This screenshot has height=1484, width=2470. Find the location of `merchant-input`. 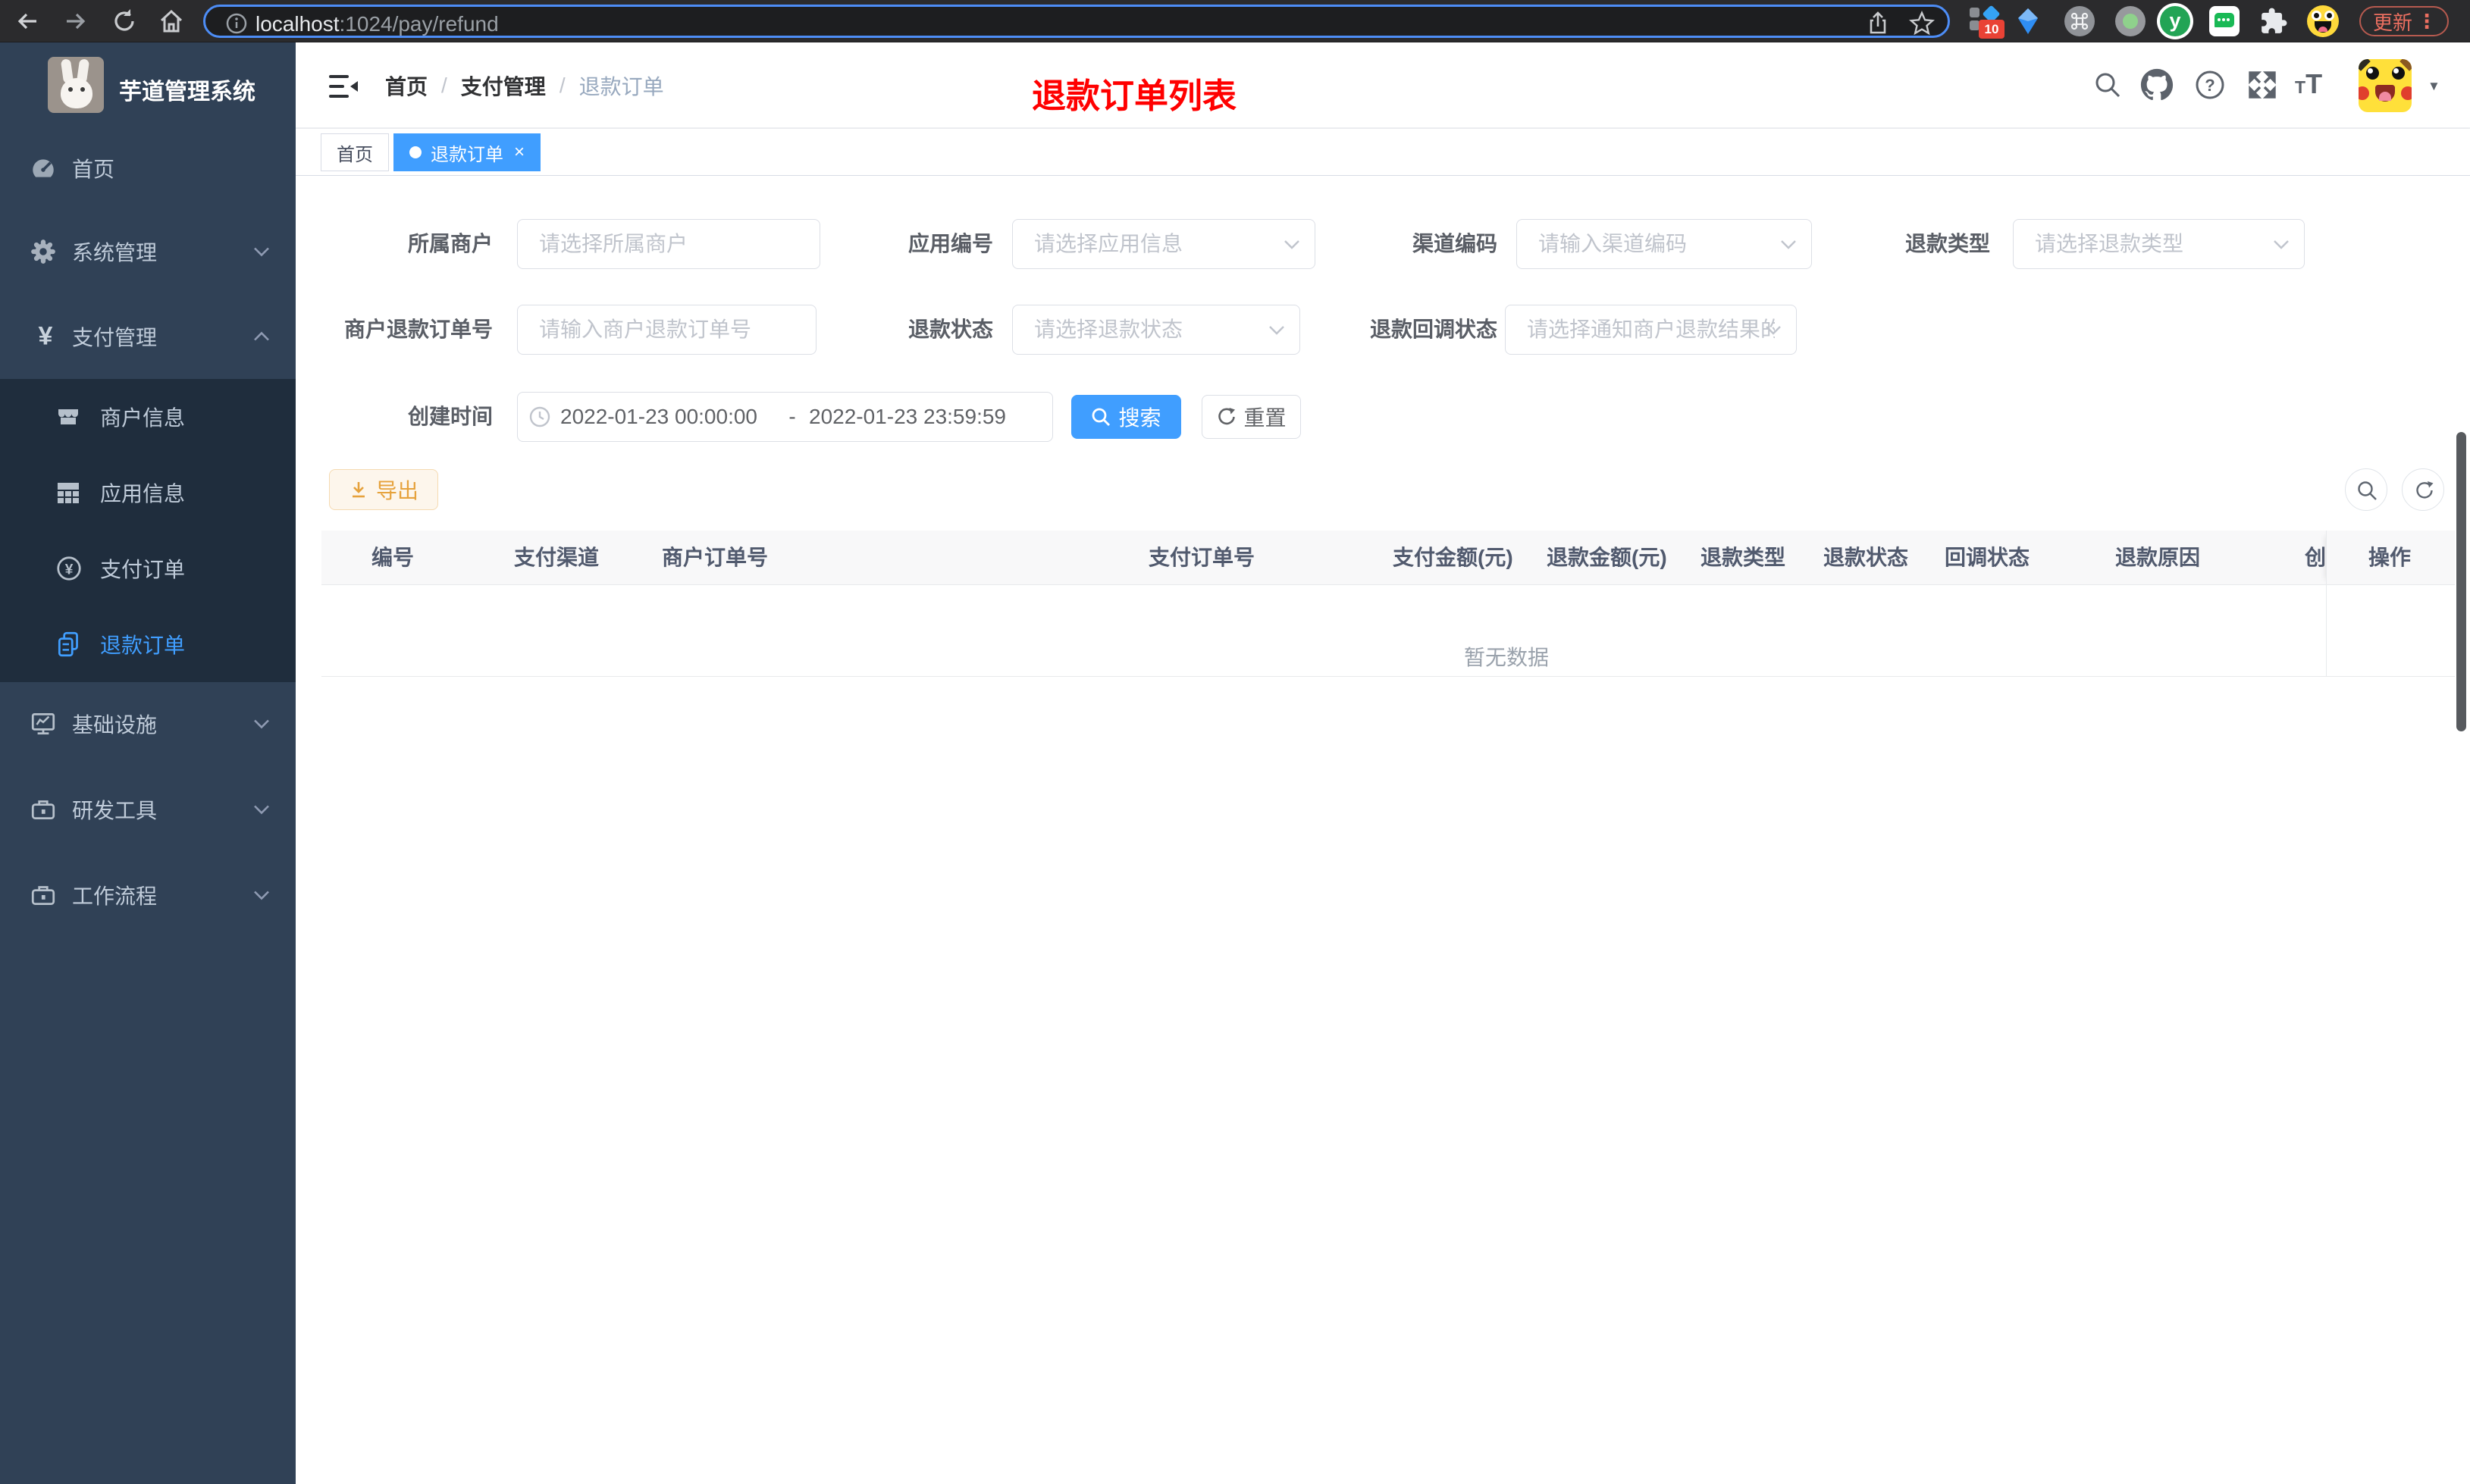

merchant-input is located at coordinates (668, 244).